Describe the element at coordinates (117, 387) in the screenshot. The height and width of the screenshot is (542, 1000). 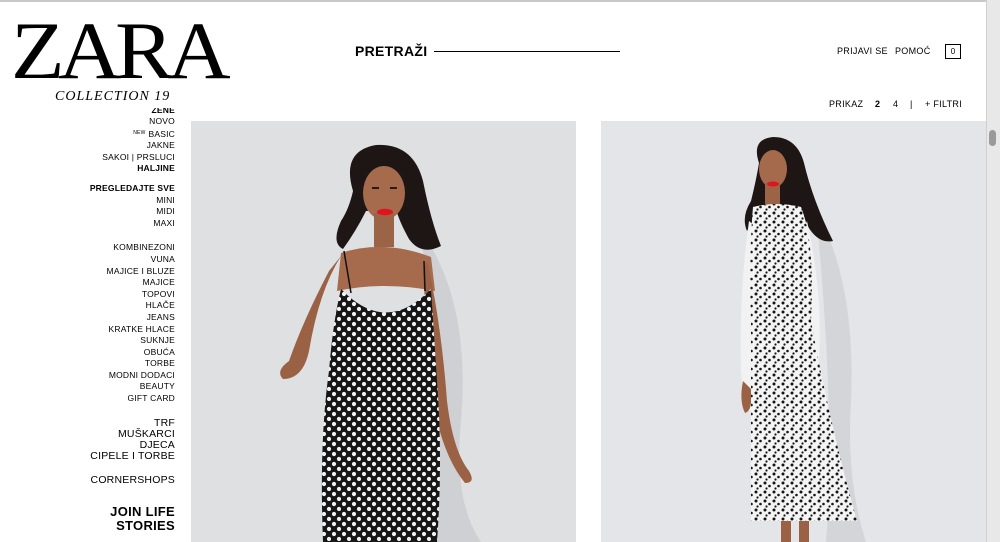
I see `sidebar-item-beauty: BEAUTY` at that location.